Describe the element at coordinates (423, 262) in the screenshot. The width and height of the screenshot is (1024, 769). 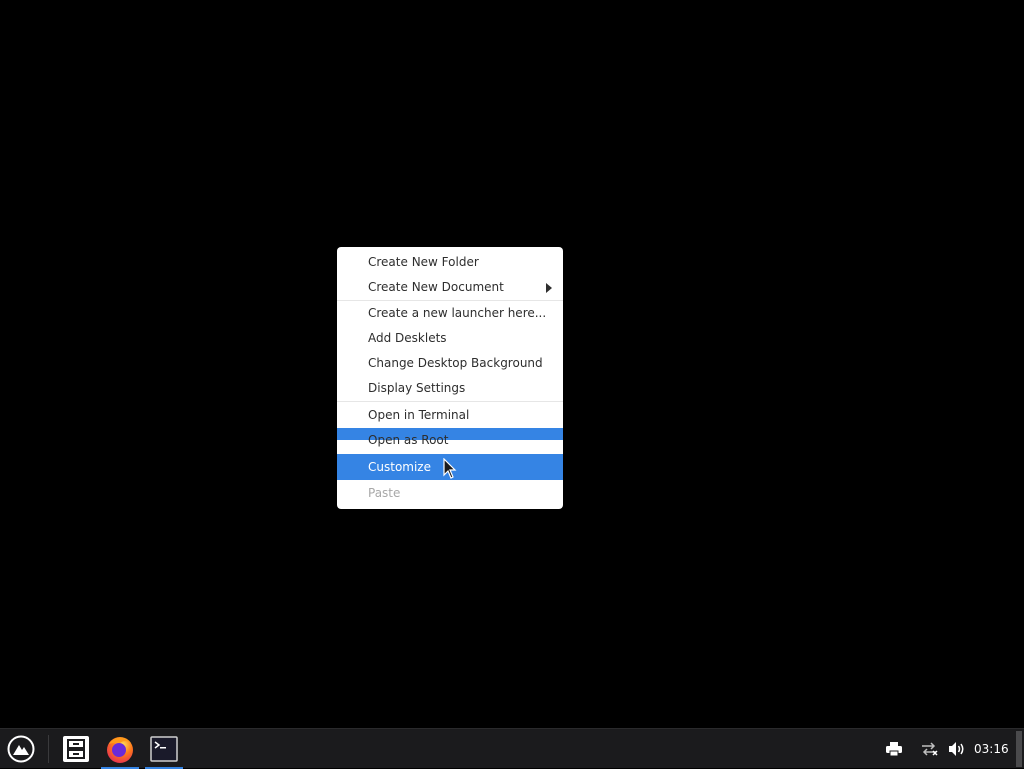
I see `menu-item-label: Create New Folder` at that location.